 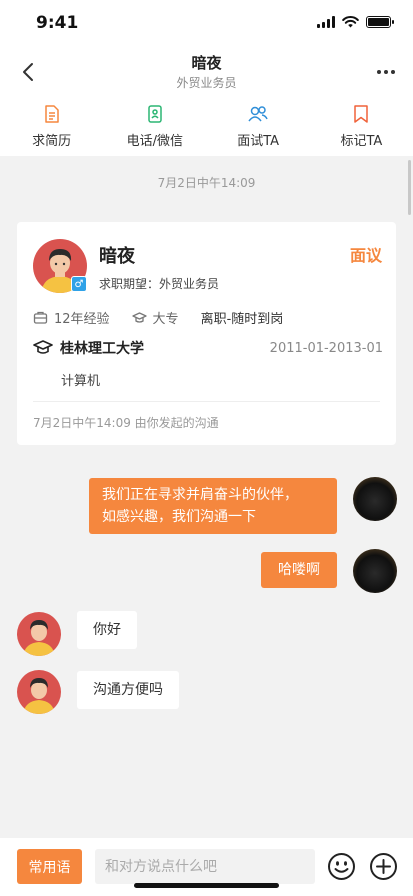 I want to click on chat-timestamp: 7月2日中午14:09, so click(x=206, y=183).